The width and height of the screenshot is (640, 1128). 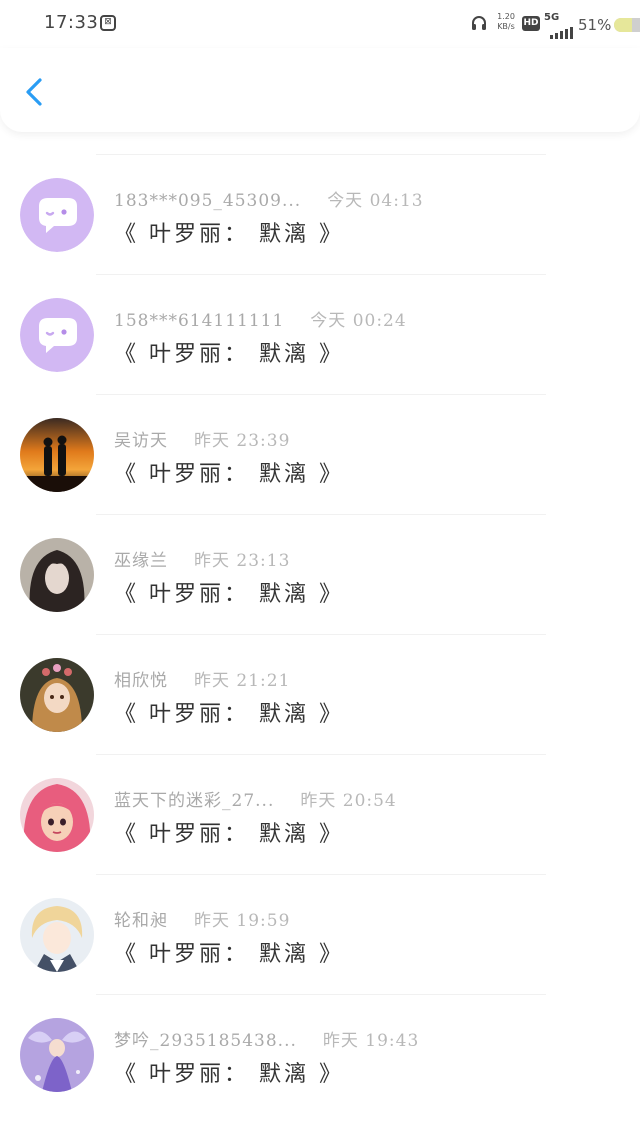 What do you see at coordinates (479, 25) in the screenshot?
I see `headset-icon` at bounding box center [479, 25].